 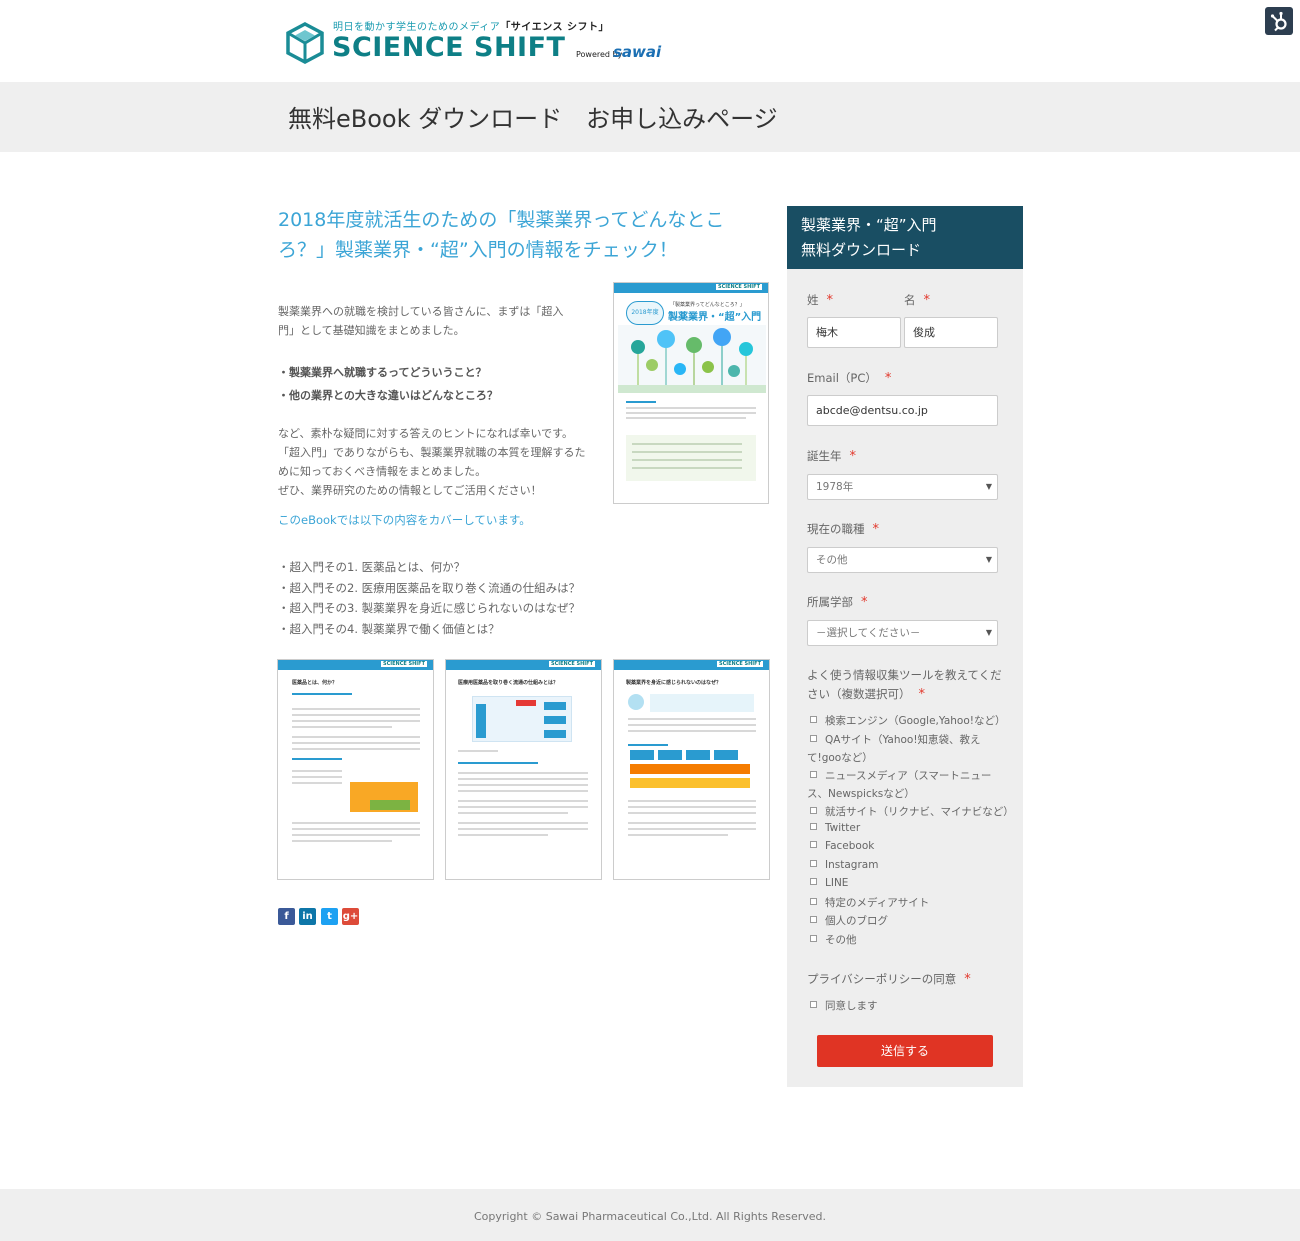 I want to click on ebook-page-thumbnail: SCIENCE SHIFT 製薬業界を身近に感じられないのはなぜ？, so click(x=691, y=769).